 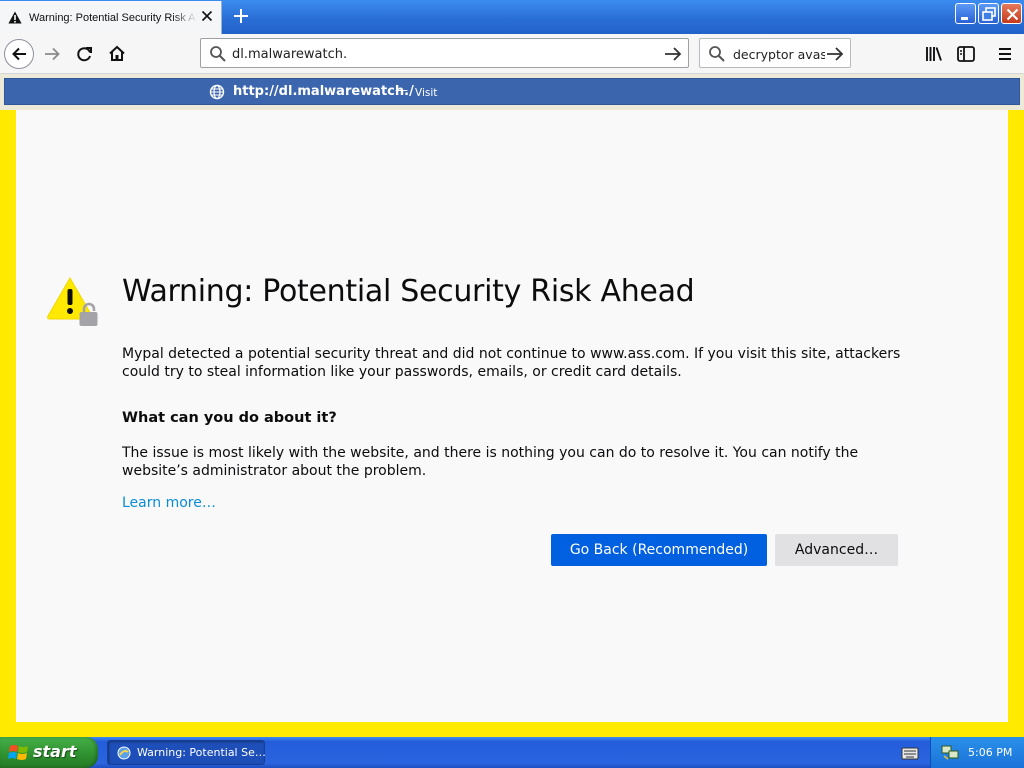 I want to click on restore-button, so click(x=988, y=13).